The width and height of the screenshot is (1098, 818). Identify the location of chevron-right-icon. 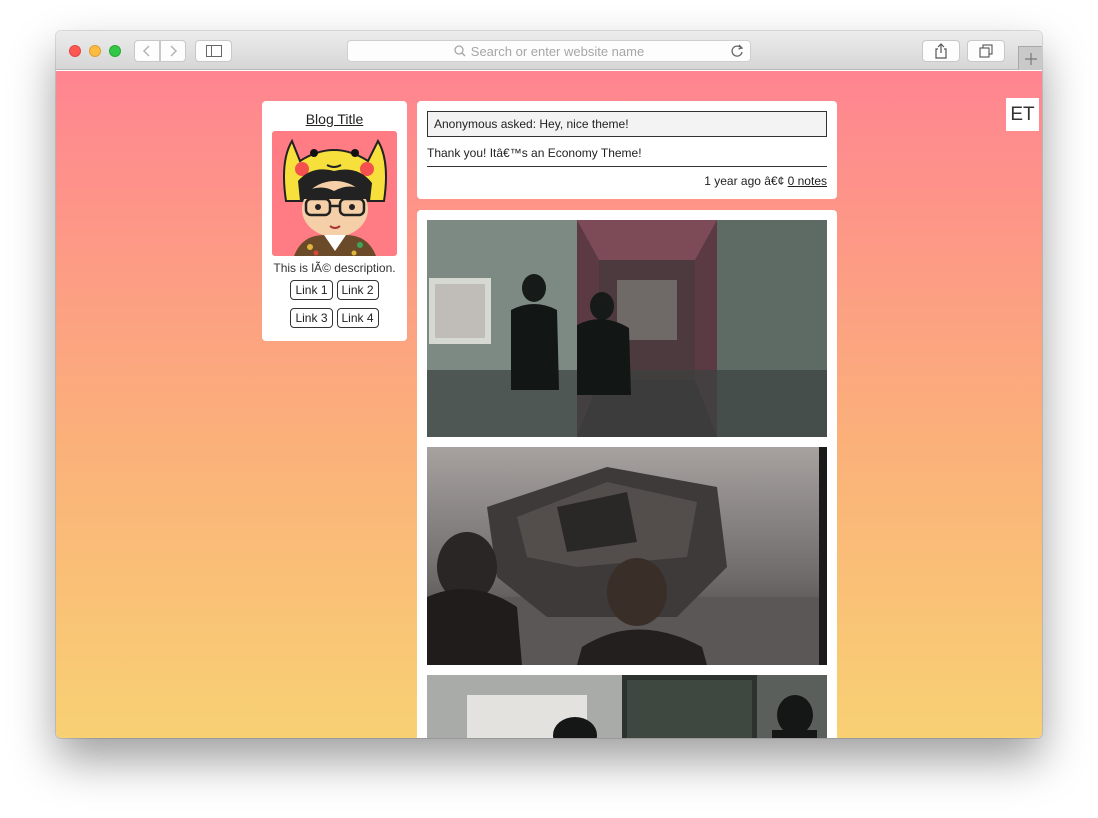
(174, 51).